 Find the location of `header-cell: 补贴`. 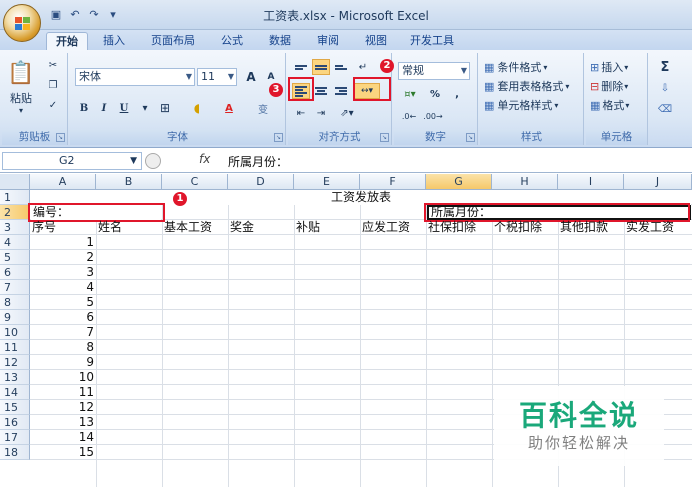

header-cell: 补贴 is located at coordinates (328, 227).